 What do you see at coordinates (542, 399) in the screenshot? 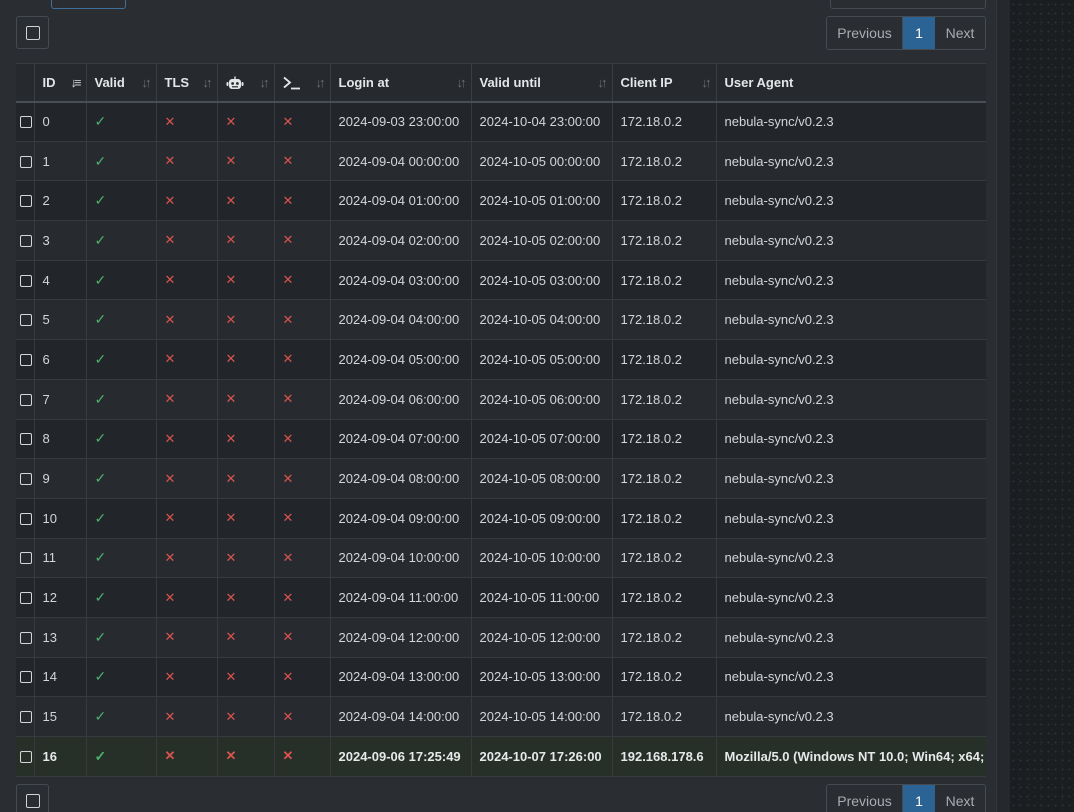
I see `cell-valid-until: 2024-10-05 06:00:00` at bounding box center [542, 399].